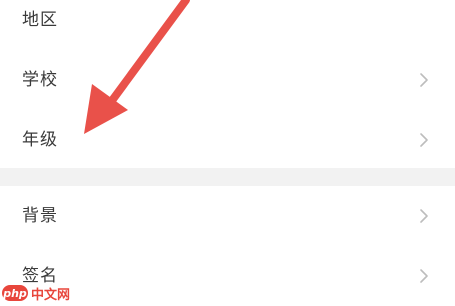 Image resolution: width=455 pixels, height=306 pixels. What do you see at coordinates (40, 20) in the screenshot?
I see `settings-item-label: 地区` at bounding box center [40, 20].